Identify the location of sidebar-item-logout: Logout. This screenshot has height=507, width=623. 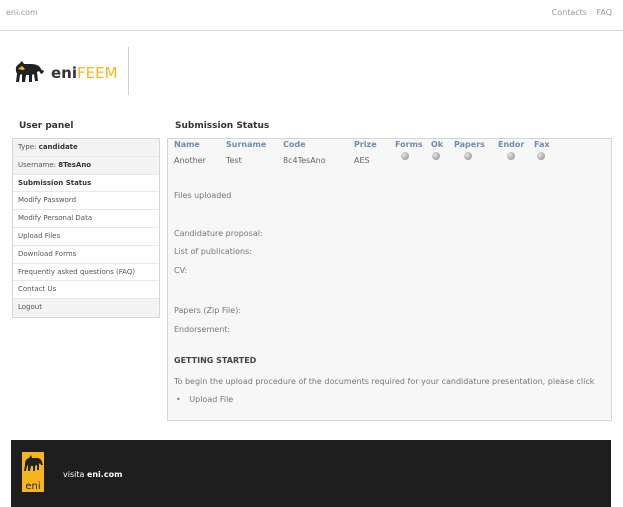
(86, 308).